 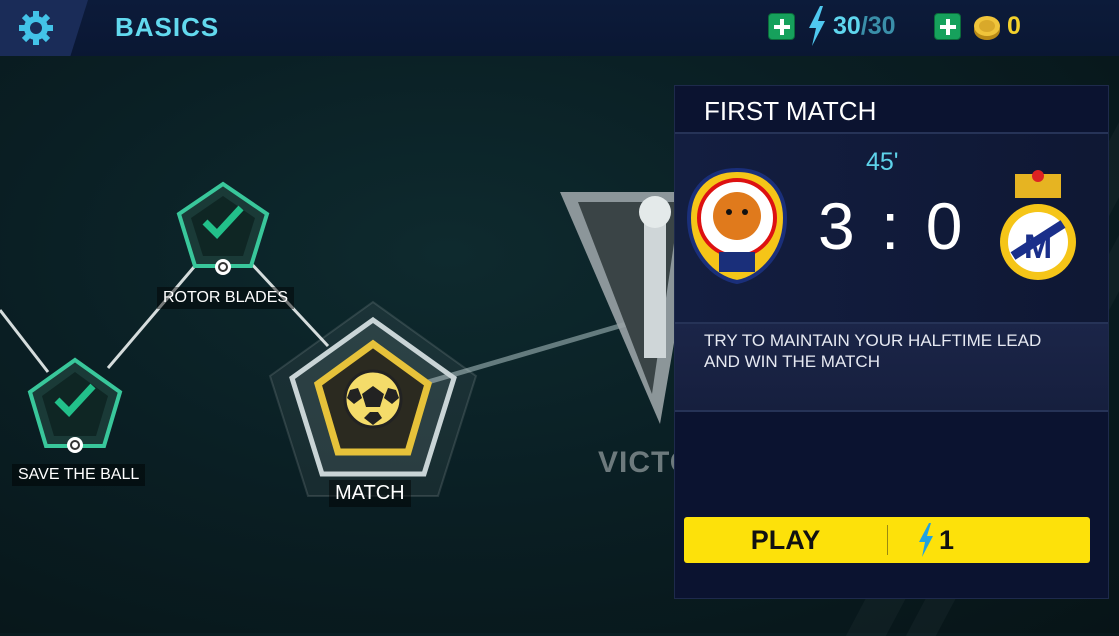 I want to click on level-node-save-the-ball, so click(x=75, y=406).